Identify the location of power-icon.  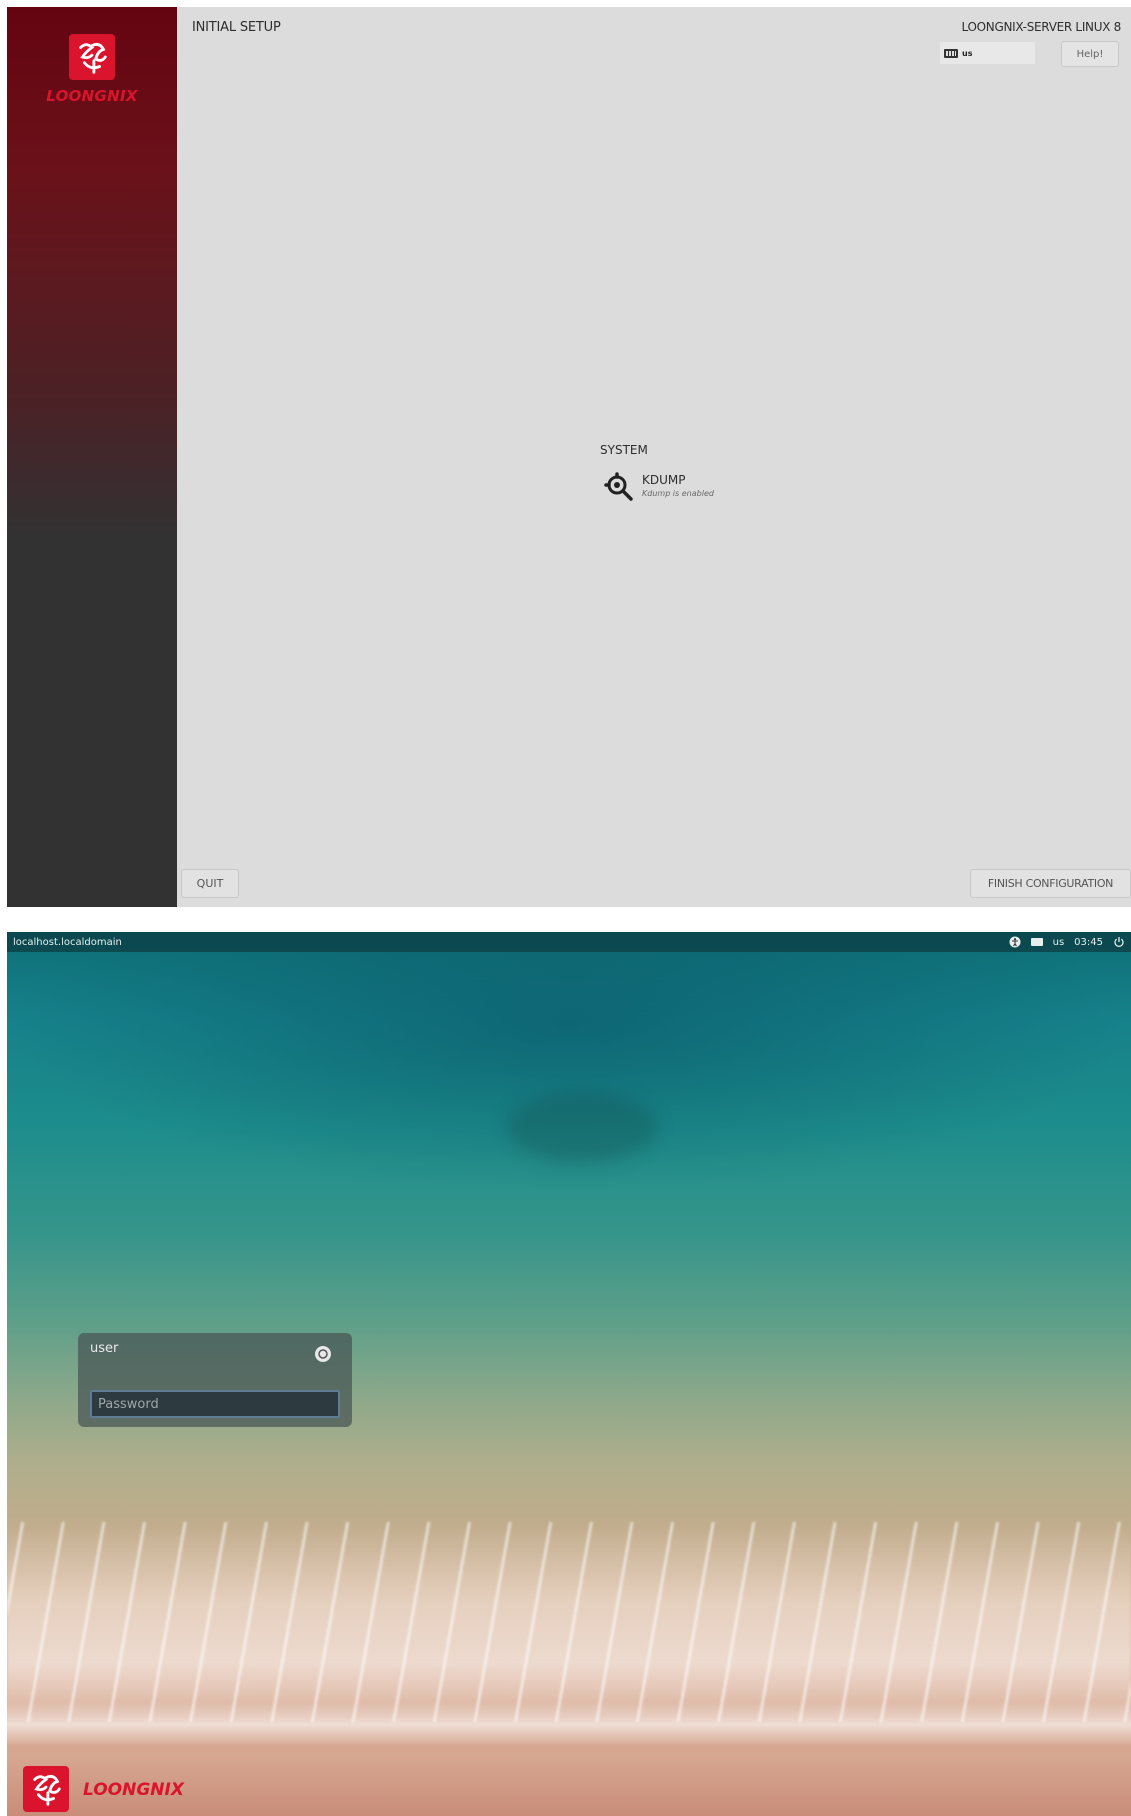
(1119, 942).